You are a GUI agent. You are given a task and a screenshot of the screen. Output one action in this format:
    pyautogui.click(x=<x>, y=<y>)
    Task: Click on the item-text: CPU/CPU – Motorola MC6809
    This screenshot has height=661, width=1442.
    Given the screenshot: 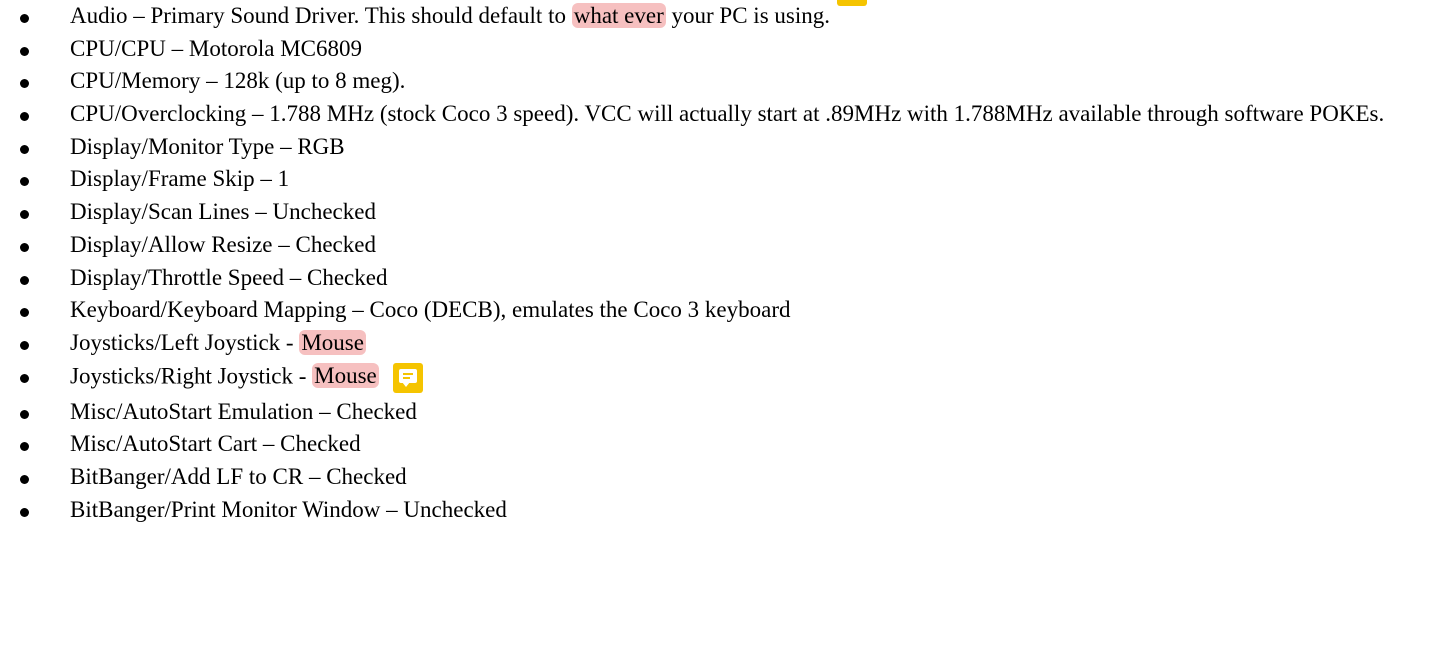 What is the action you would take?
    pyautogui.click(x=216, y=48)
    